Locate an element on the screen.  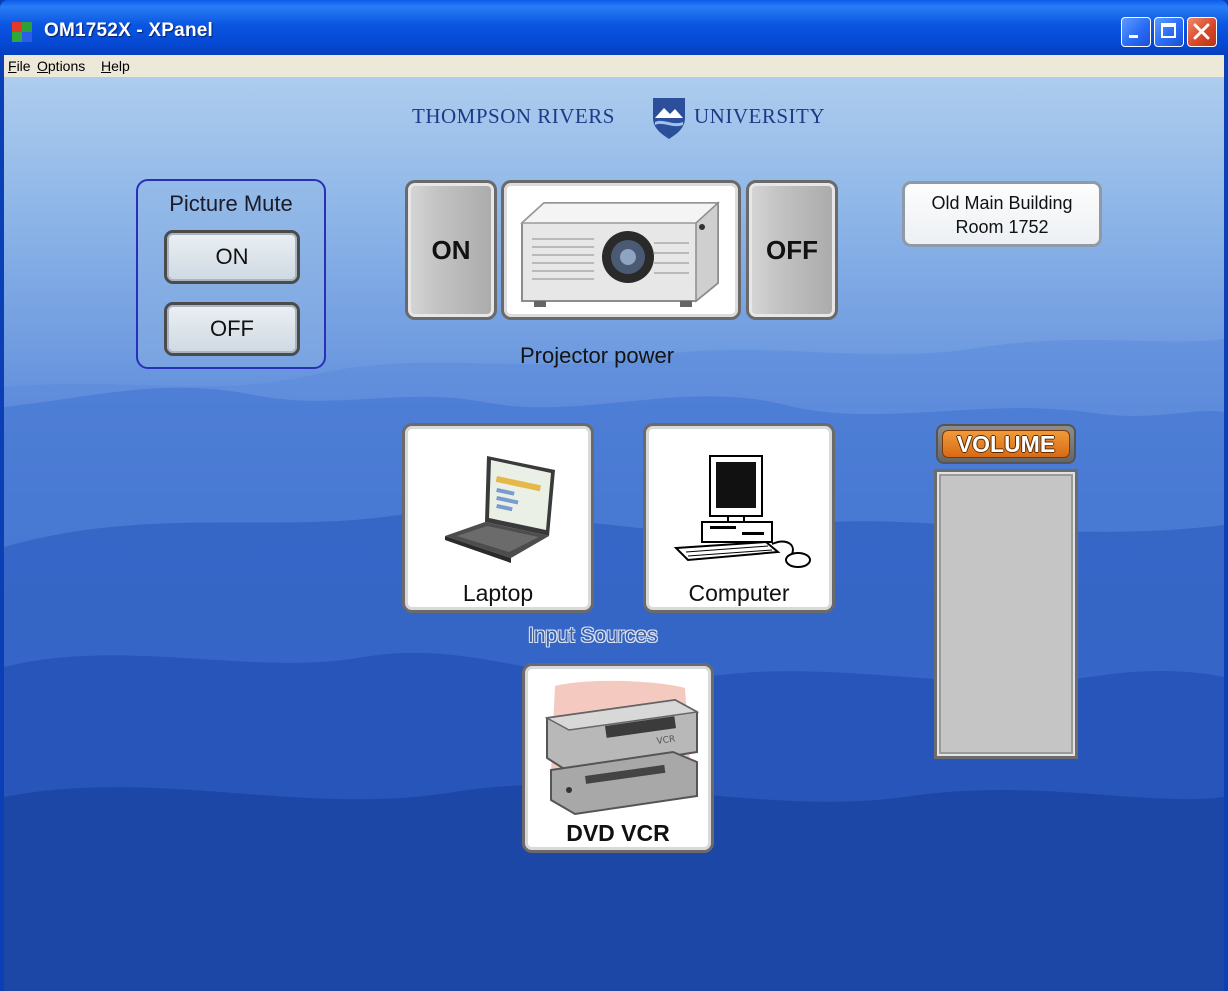
dvd-vcr-icon: VCR is located at coordinates (622, 748).